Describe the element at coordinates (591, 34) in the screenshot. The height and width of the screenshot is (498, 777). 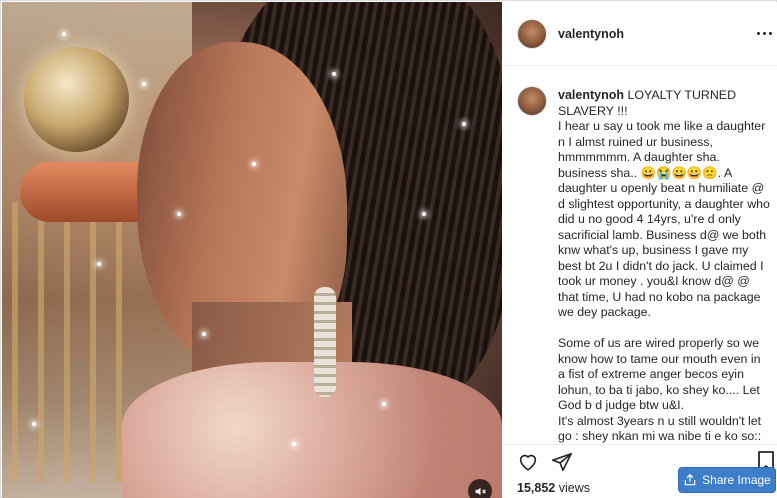
I see `header-username: valentynoh` at that location.